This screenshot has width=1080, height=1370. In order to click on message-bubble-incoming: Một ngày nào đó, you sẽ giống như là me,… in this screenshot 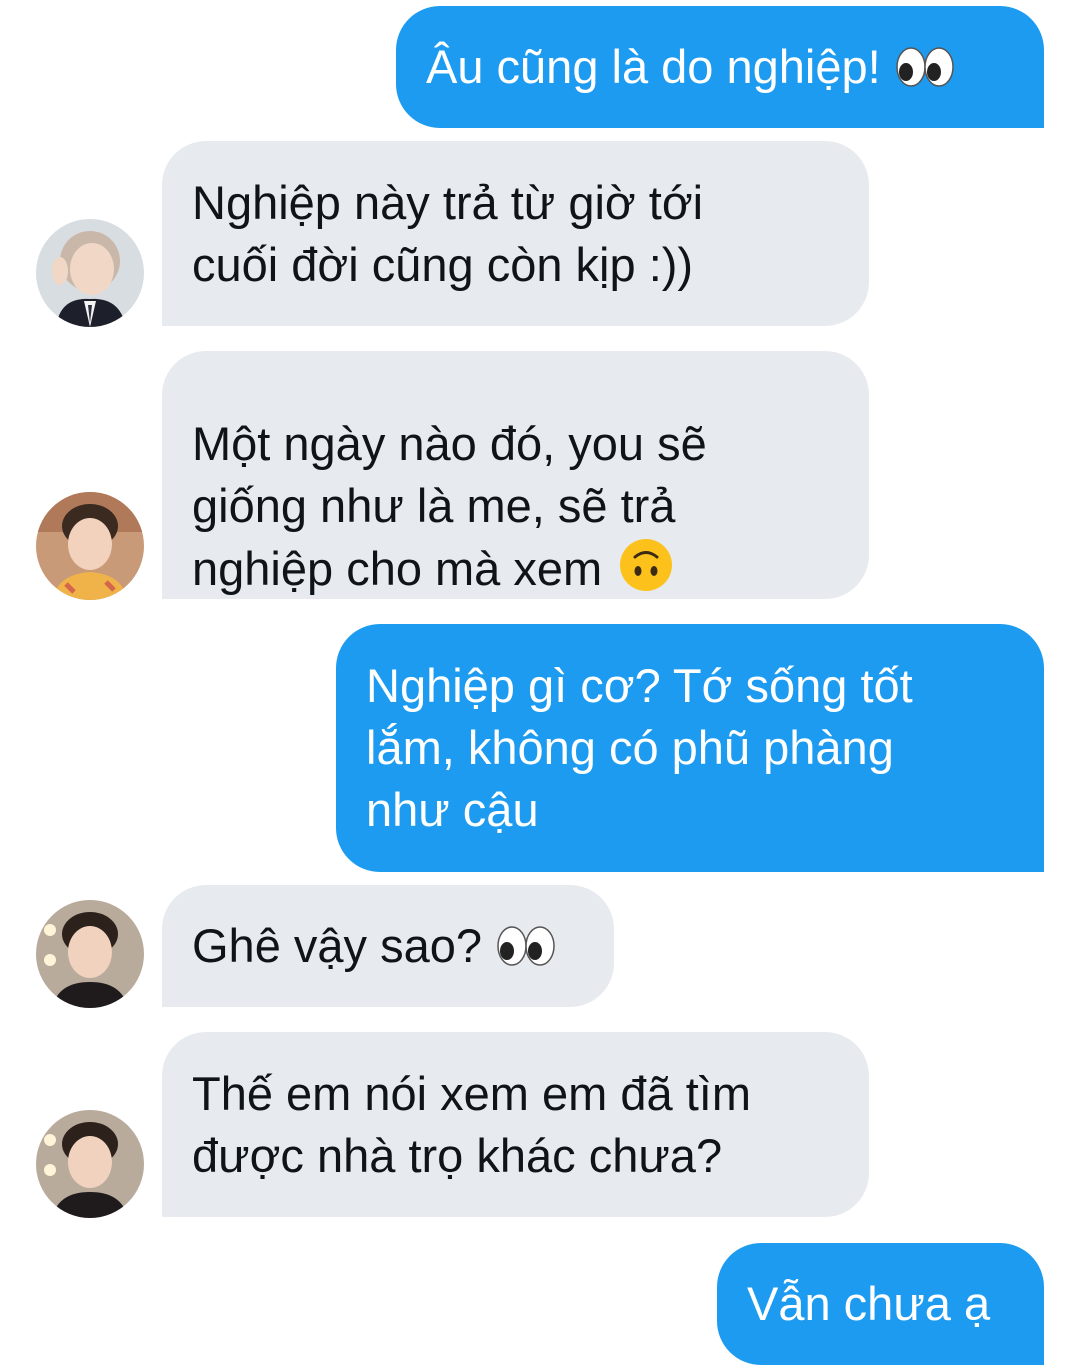, I will do `click(515, 475)`.